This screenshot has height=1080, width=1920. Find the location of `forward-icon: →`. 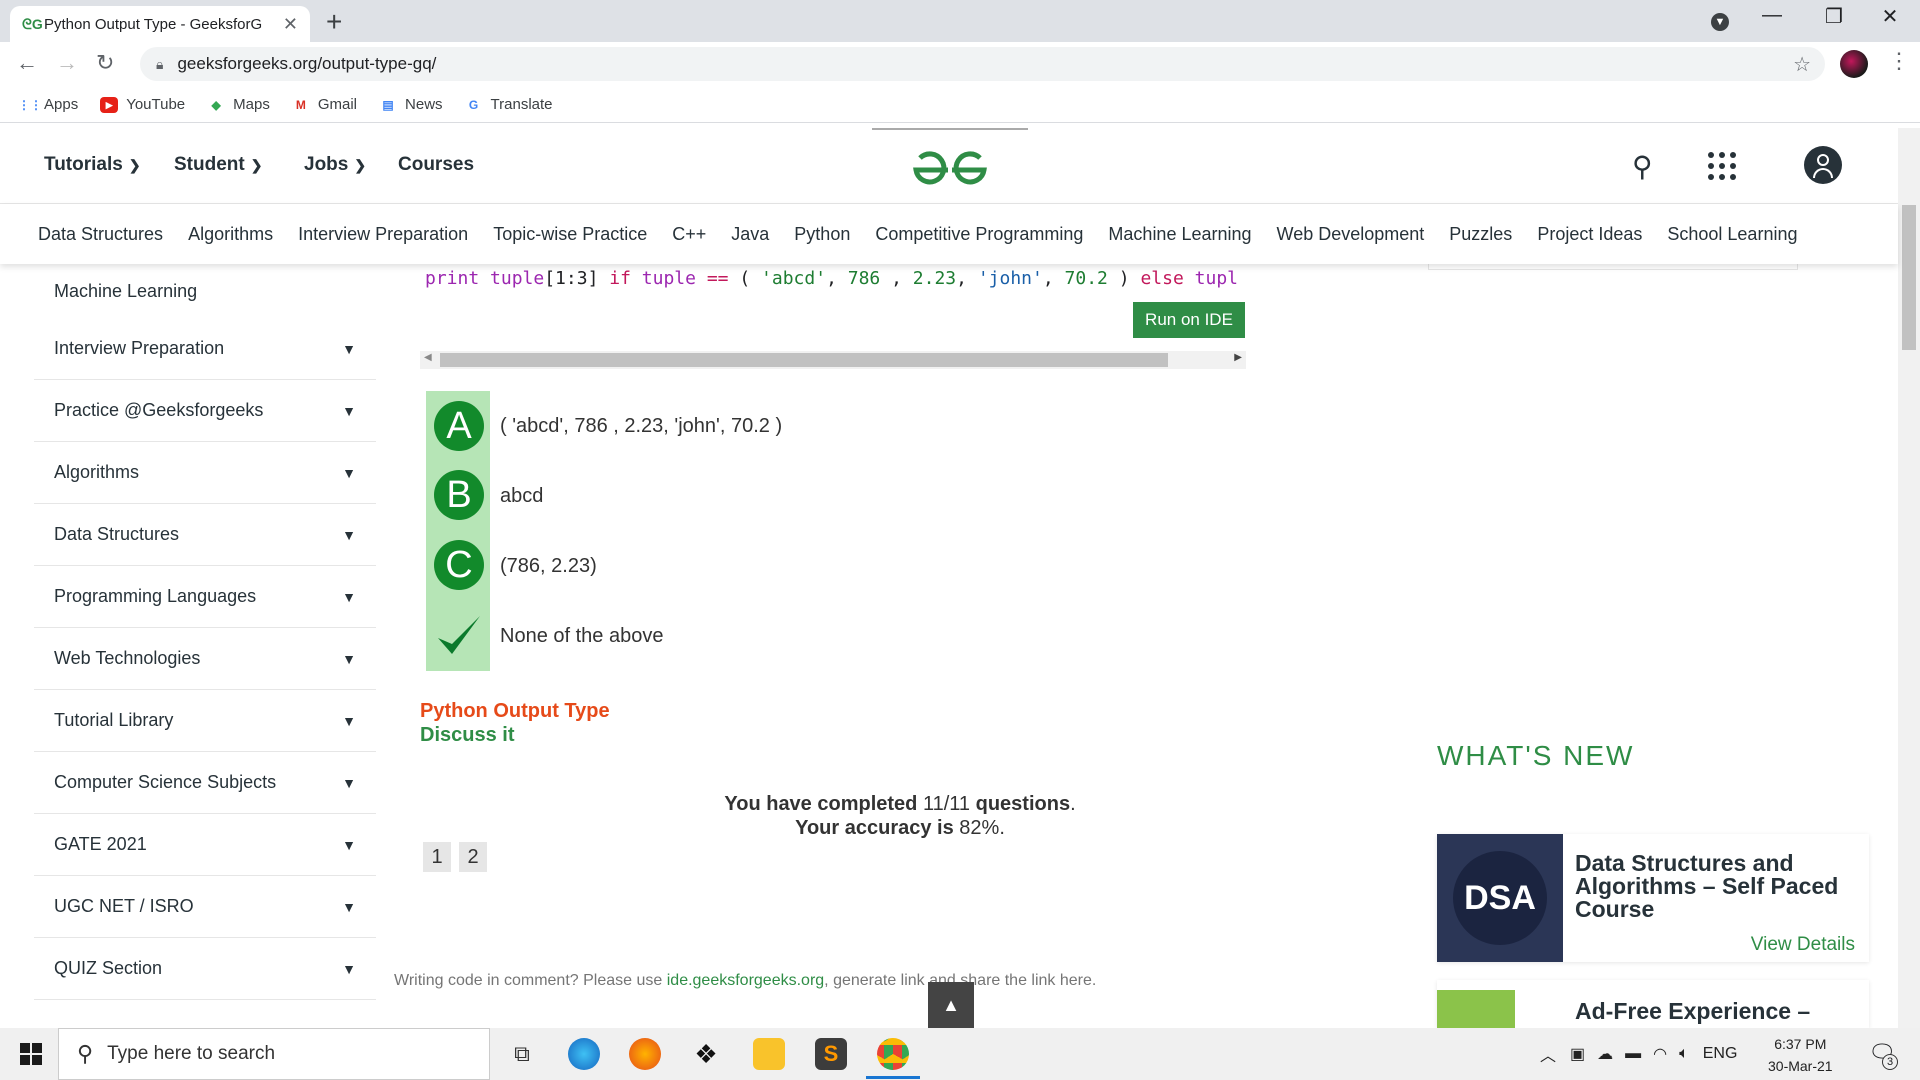

forward-icon: → is located at coordinates (67, 63).